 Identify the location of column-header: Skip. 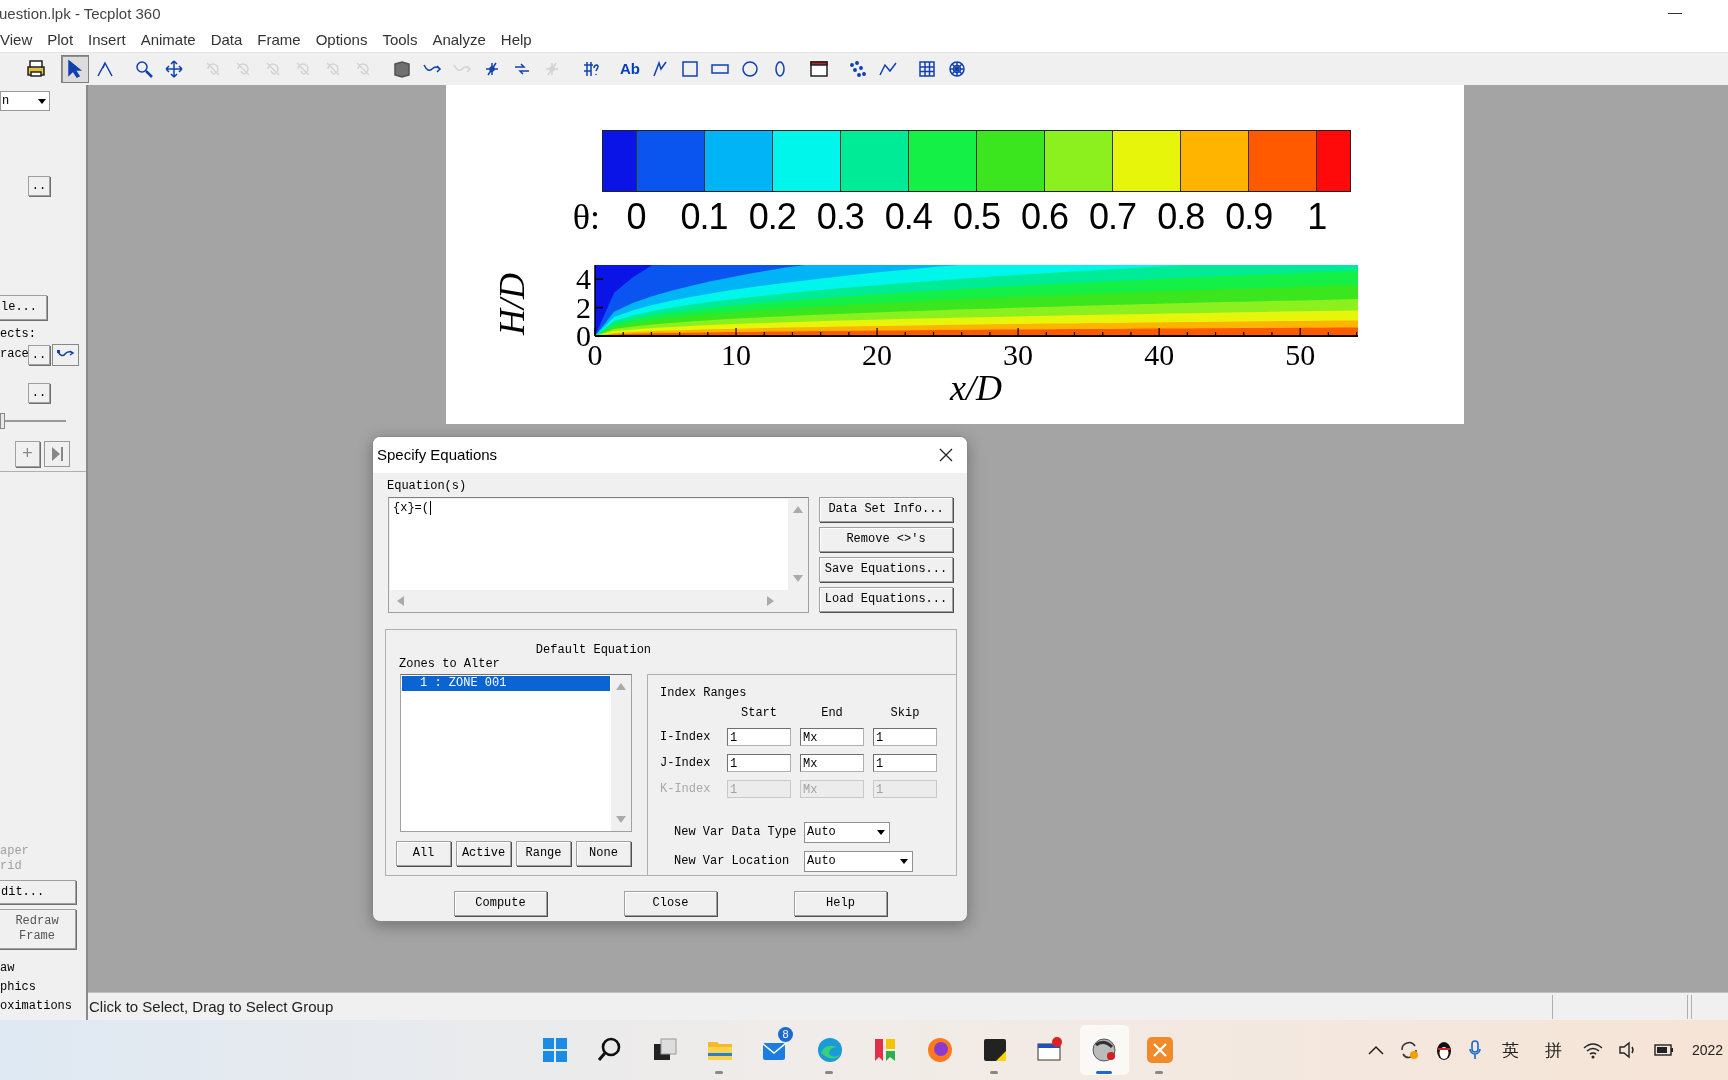
(905, 712).